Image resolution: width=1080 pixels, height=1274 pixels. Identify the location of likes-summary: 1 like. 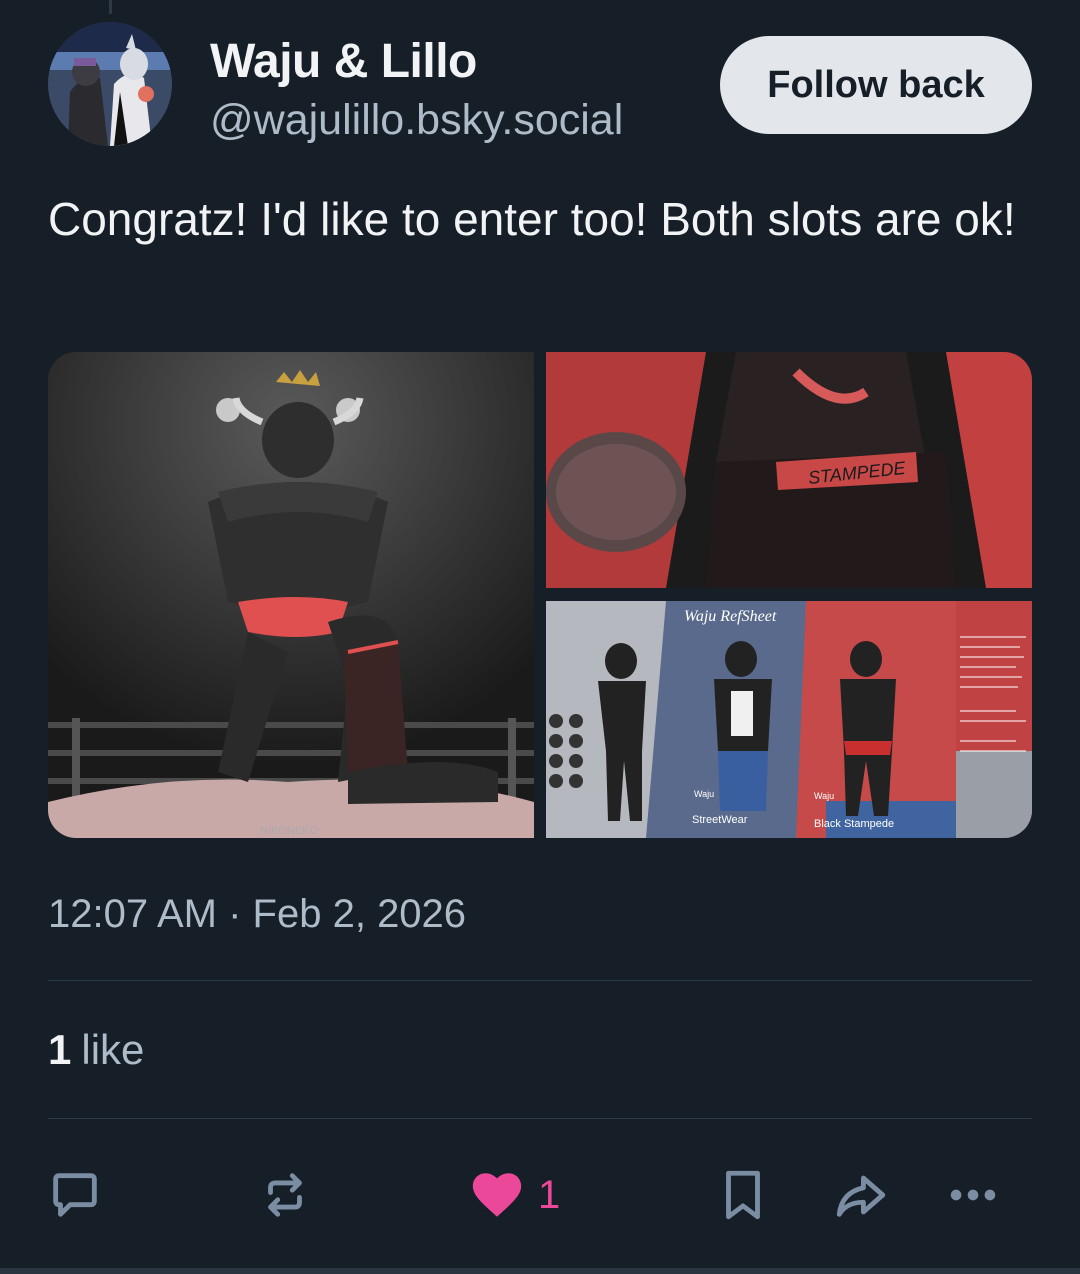
(96, 1050).